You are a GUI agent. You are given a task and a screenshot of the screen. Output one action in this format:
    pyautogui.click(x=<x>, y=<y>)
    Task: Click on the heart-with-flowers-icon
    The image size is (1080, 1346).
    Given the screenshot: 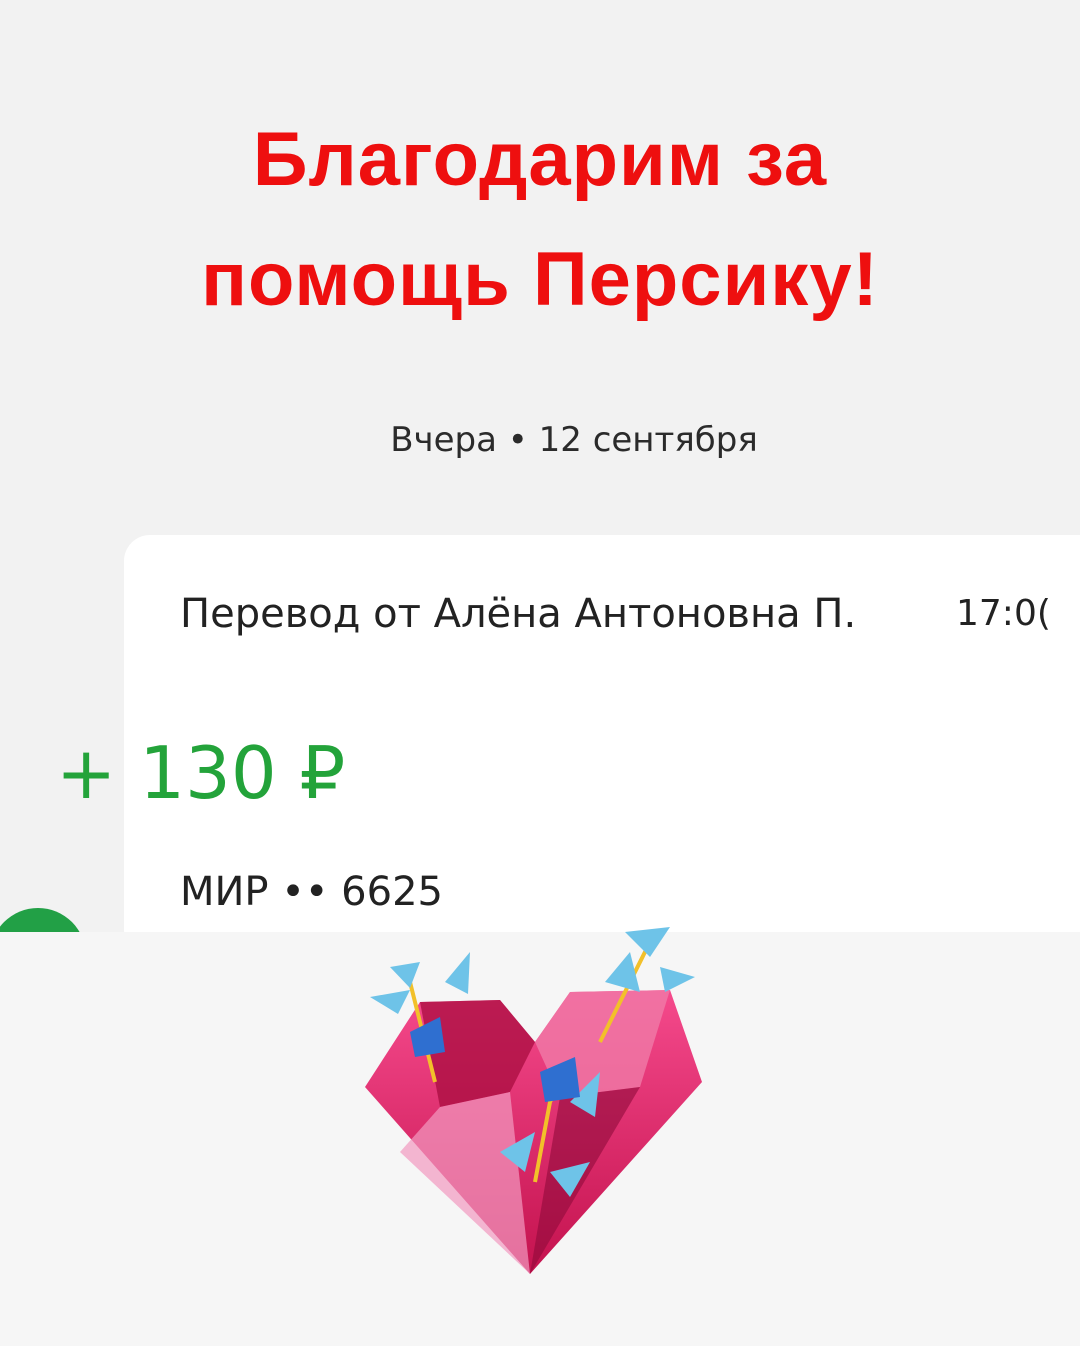 What is the action you would take?
    pyautogui.click(x=533, y=1100)
    